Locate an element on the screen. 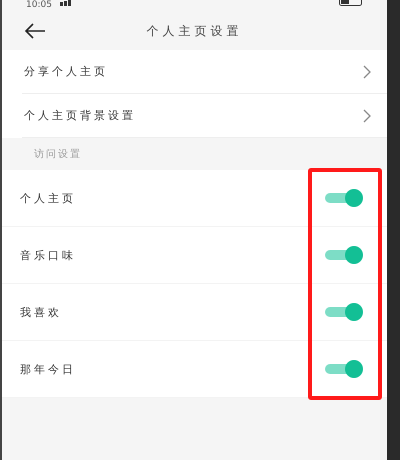 This screenshot has height=460, width=400. status-time: 10:05 is located at coordinates (39, 5).